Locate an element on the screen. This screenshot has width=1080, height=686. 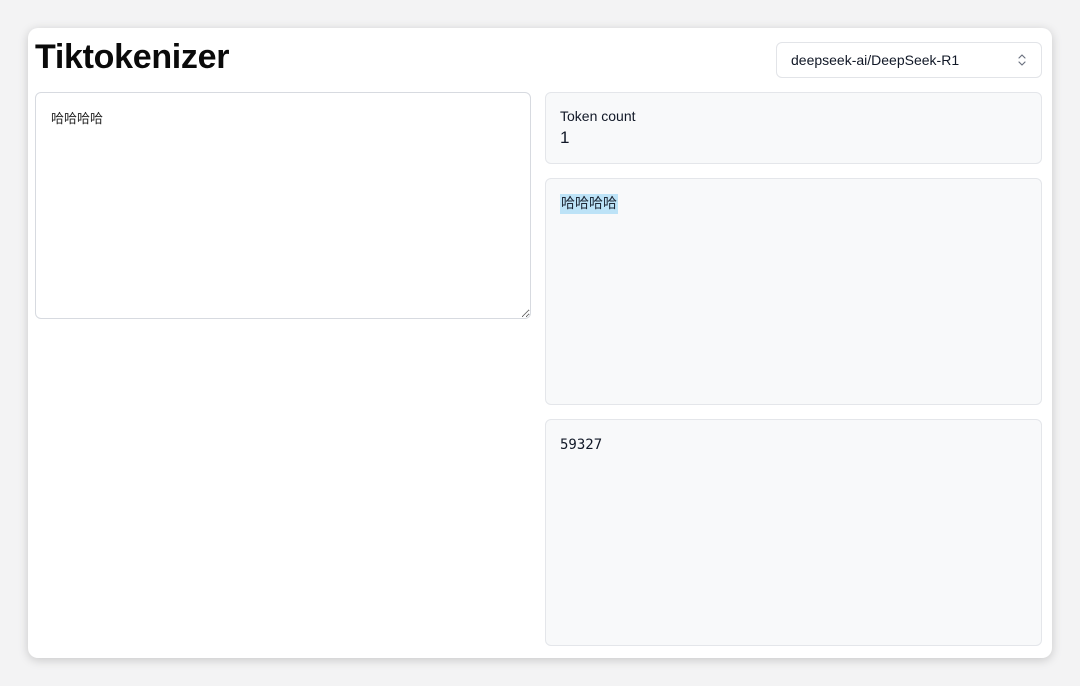
token-count-panel: Token count 1 is located at coordinates (793, 128).